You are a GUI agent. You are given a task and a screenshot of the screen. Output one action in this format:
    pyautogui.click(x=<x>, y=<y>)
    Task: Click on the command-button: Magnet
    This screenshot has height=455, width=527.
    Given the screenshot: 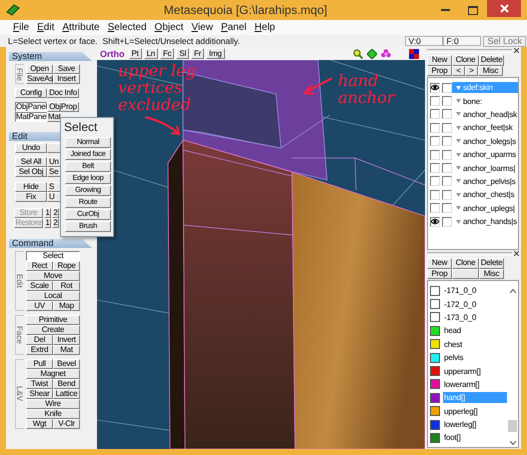 What is the action you would take?
    pyautogui.click(x=53, y=374)
    